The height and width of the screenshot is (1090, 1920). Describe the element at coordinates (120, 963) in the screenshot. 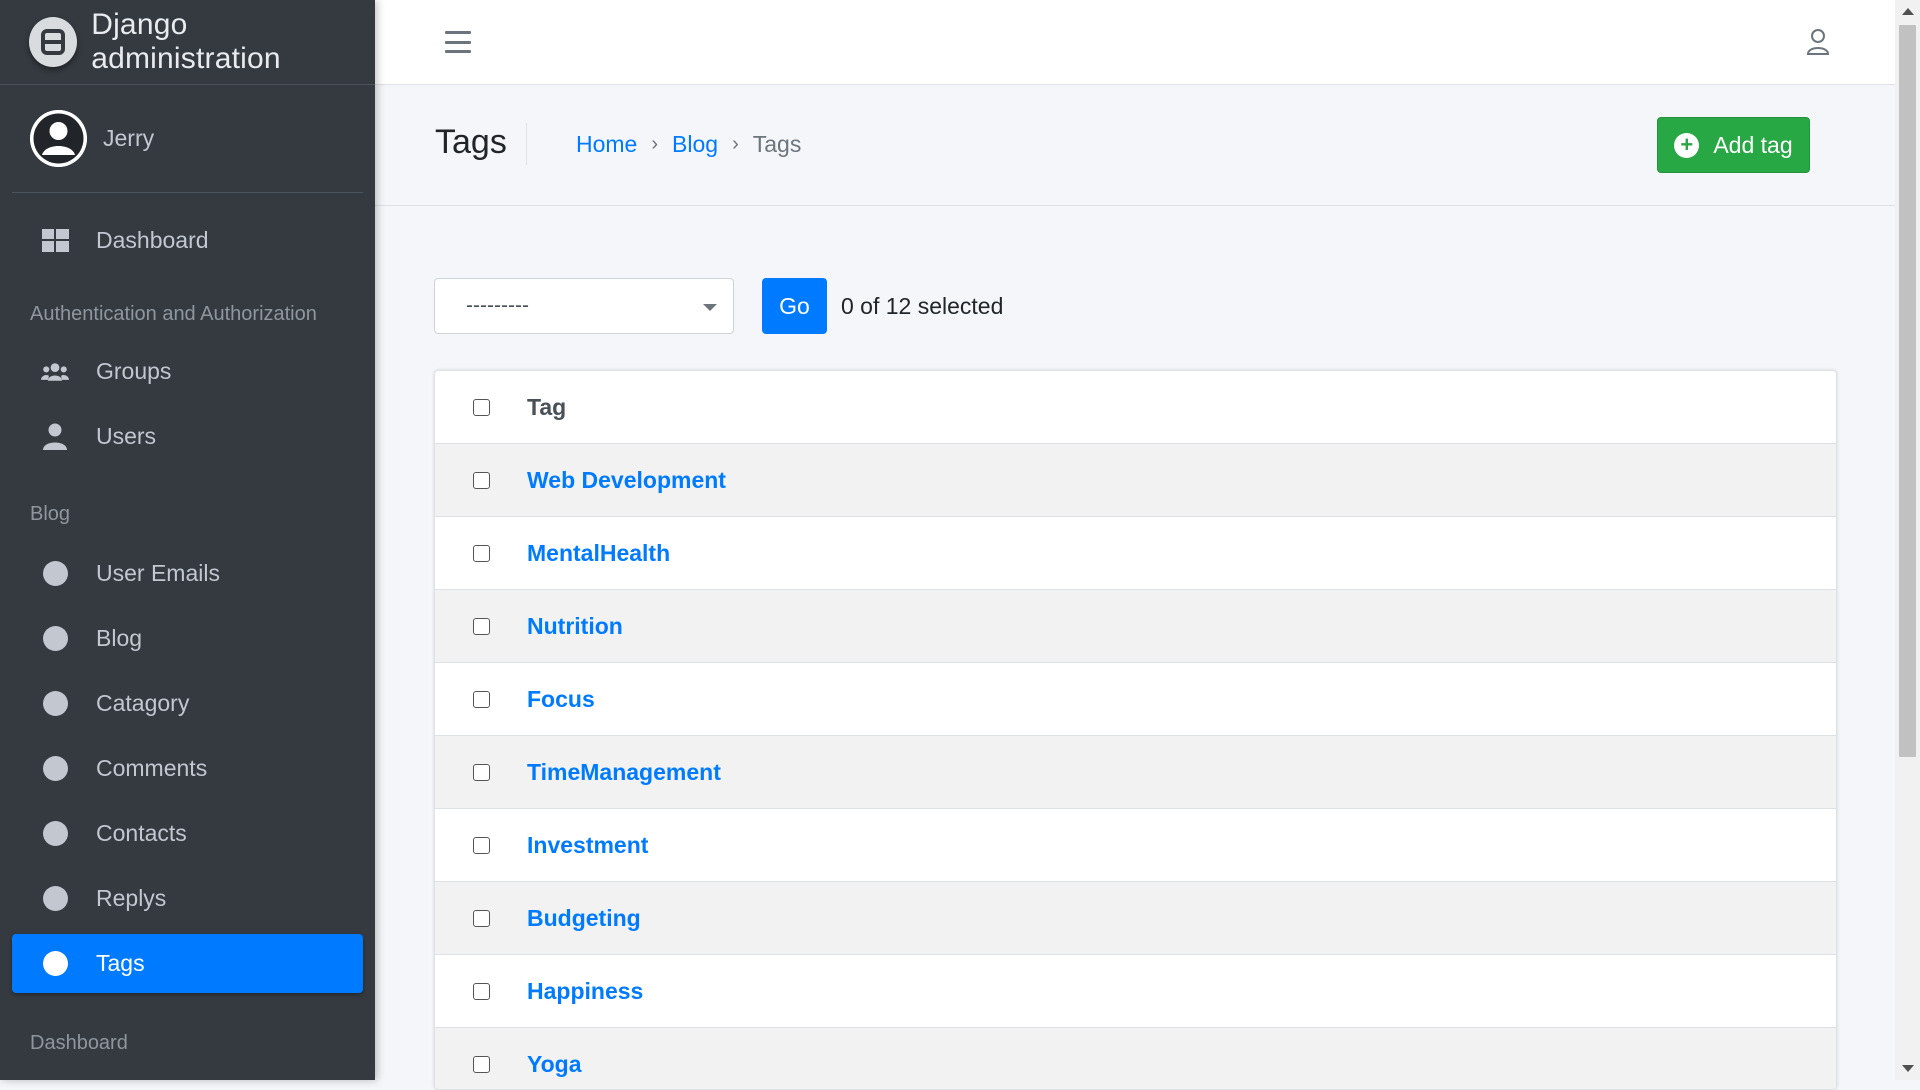

I see `sidebar-item-label: Tags` at that location.